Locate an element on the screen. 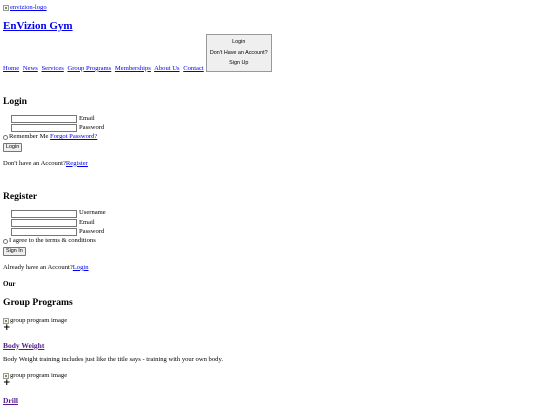 Image resolution: width=540 pixels, height=405 pixels. brand-link: EnVizion Gym is located at coordinates (38, 26).